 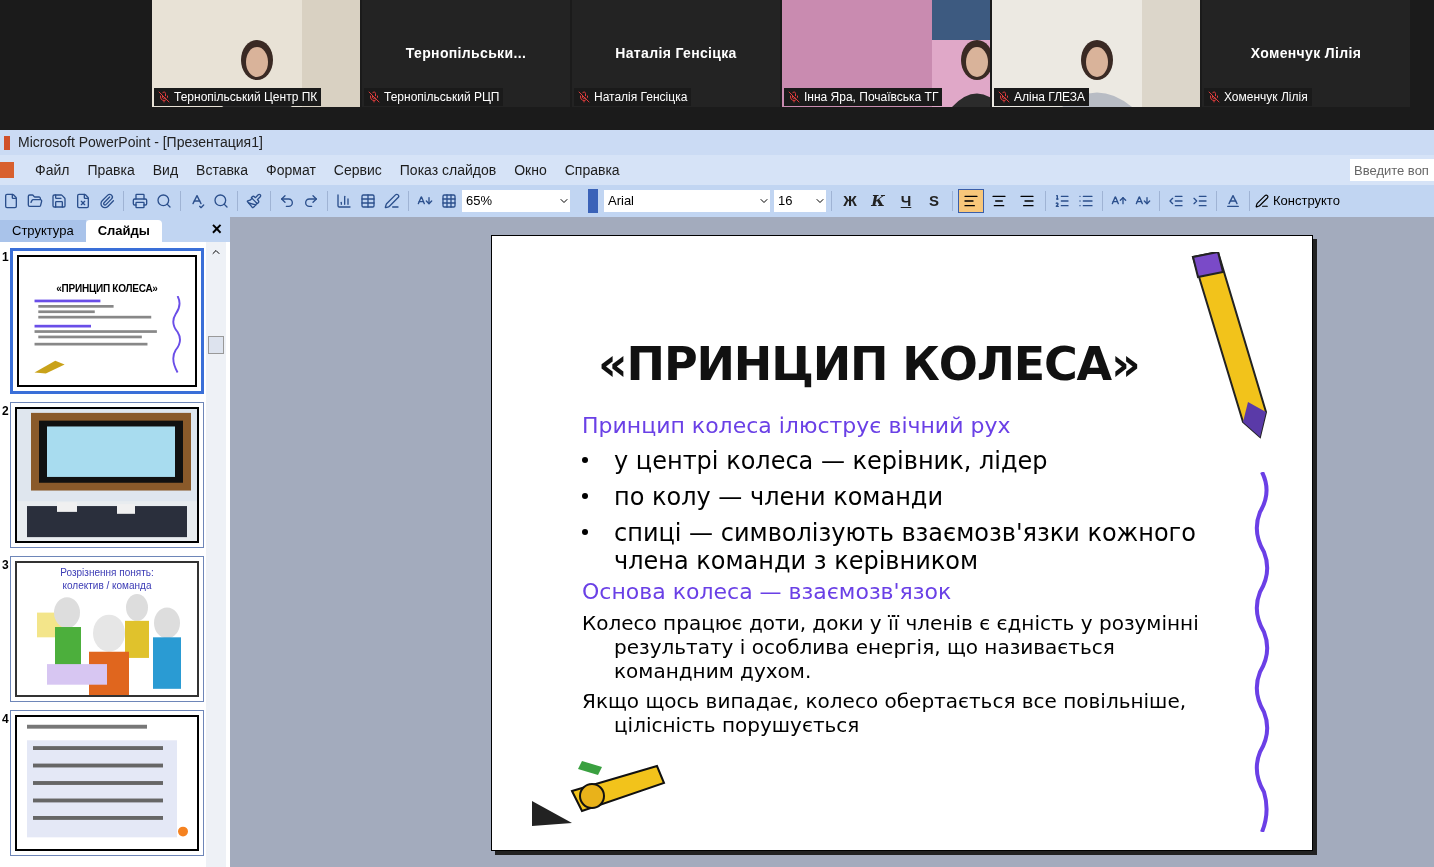 What do you see at coordinates (687, 201) in the screenshot?
I see `font-dropdown: Arial` at bounding box center [687, 201].